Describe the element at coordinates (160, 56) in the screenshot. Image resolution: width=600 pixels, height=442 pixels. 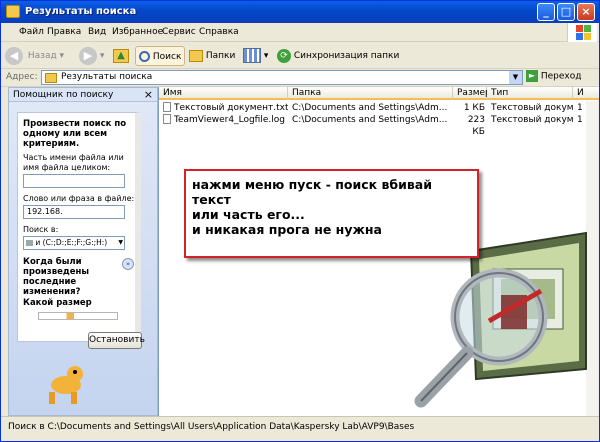
I see `search-button: Поиск` at that location.